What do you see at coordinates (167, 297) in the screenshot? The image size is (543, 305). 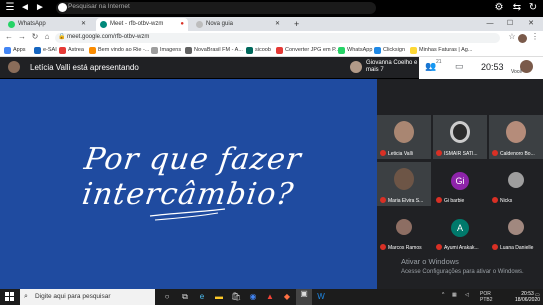 I see `cortana-icon: ○` at bounding box center [167, 297].